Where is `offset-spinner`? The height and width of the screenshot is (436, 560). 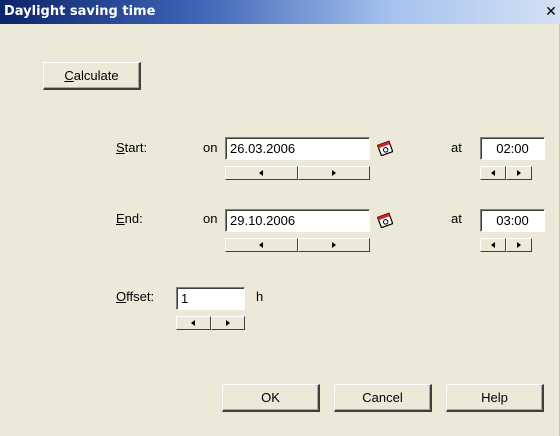
offset-spinner is located at coordinates (210, 323).